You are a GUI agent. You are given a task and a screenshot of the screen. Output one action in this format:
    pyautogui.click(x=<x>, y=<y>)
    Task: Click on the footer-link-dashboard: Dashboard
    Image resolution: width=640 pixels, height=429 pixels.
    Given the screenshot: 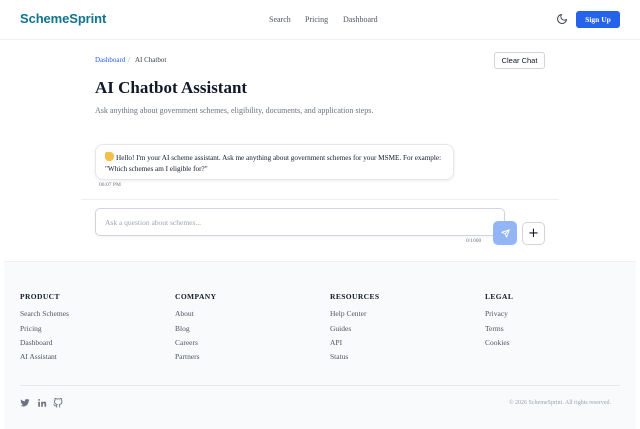 What is the action you would take?
    pyautogui.click(x=36, y=342)
    